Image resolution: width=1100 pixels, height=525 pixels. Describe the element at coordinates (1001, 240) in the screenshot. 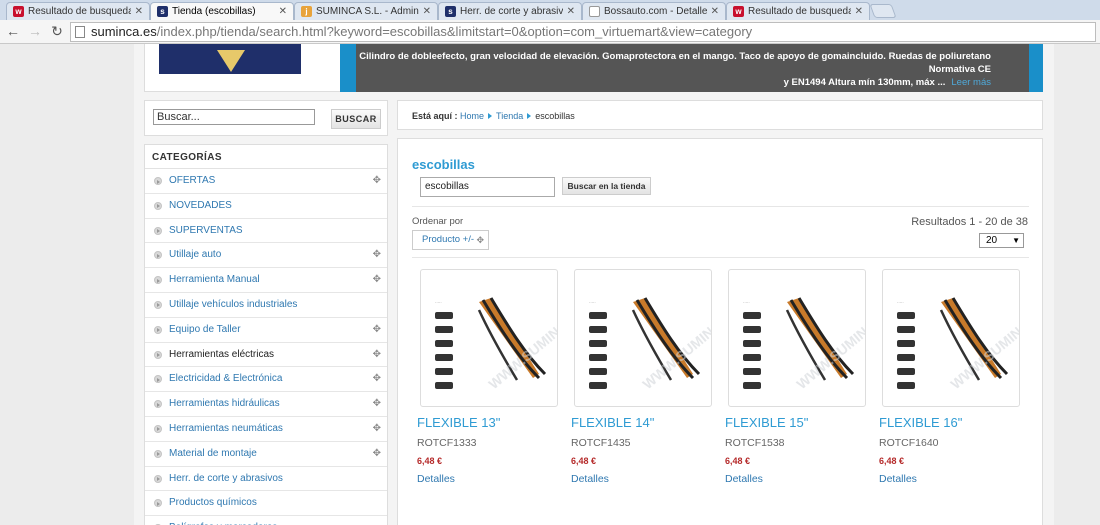

I see `per-page-select: 20 ▼` at that location.